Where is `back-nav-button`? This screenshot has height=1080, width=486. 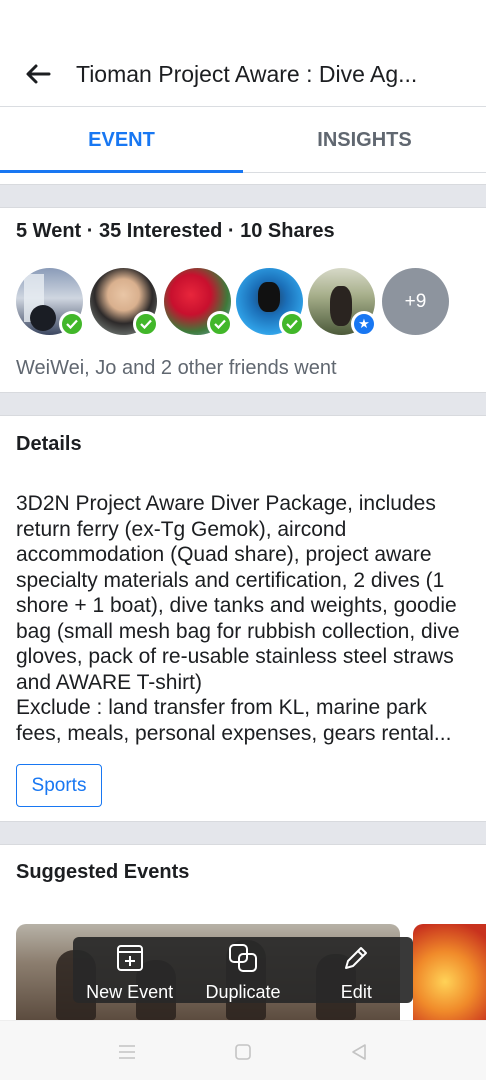 back-nav-button is located at coordinates (359, 1052).